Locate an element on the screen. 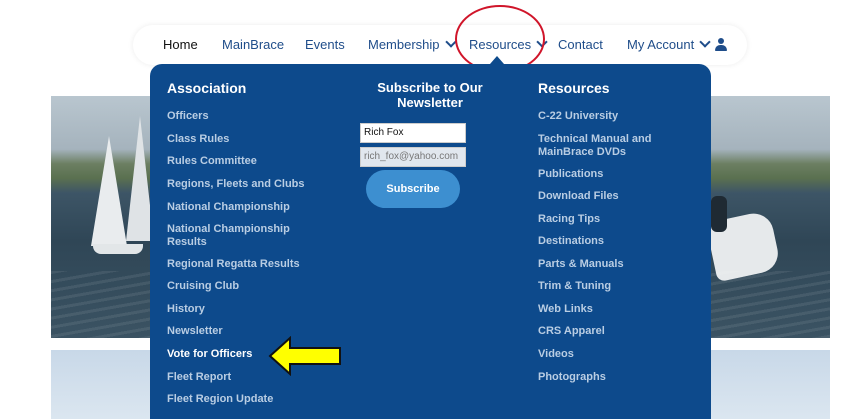  menu-link-photographs: Photographs is located at coordinates (572, 377).